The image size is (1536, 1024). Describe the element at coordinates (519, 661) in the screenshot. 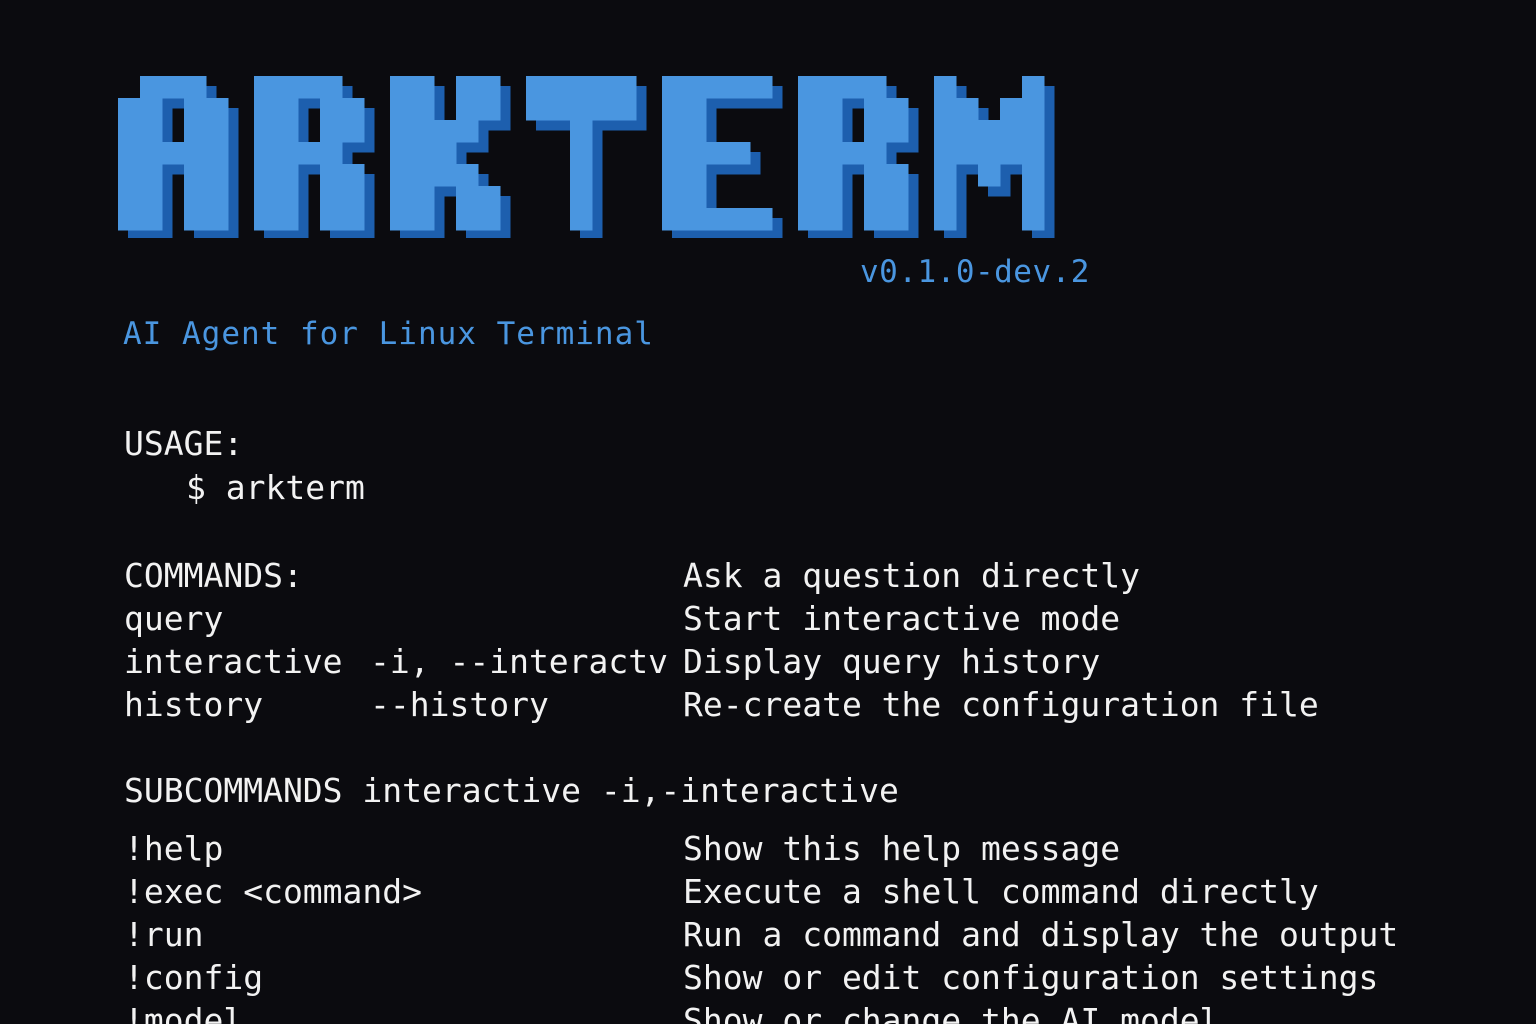

I see `command-flags: -i, --interactv` at that location.